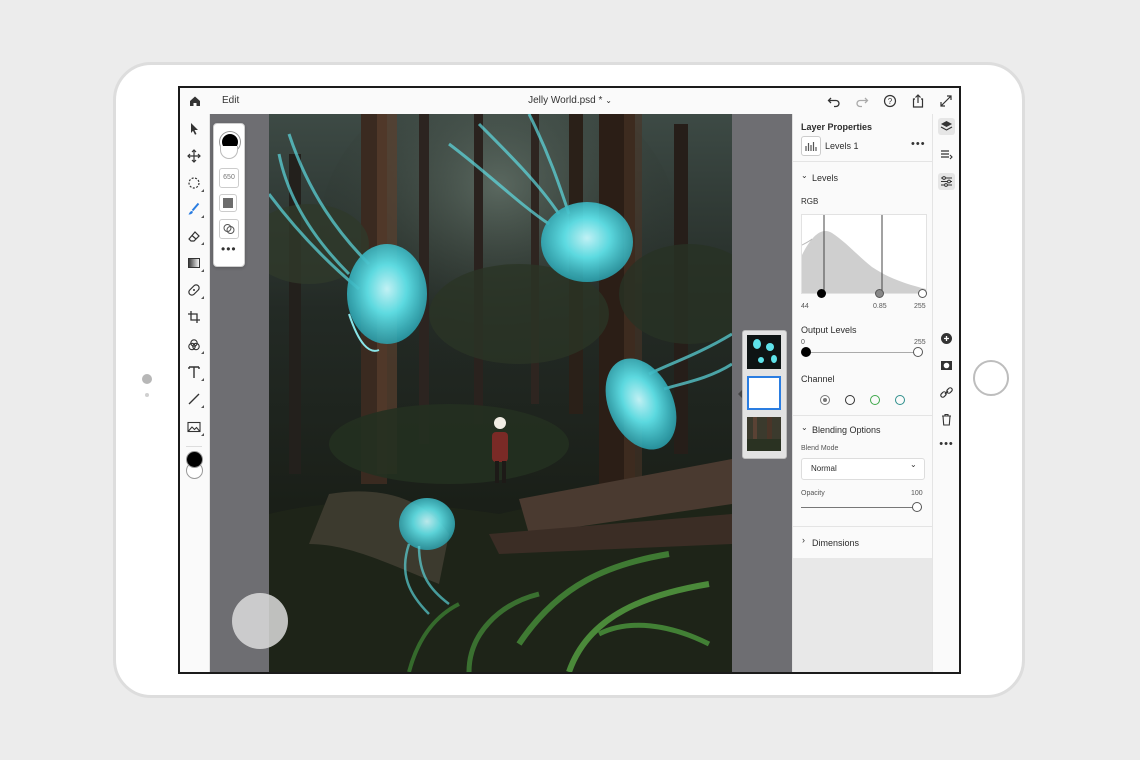 The image size is (1140, 760). What do you see at coordinates (875, 400) in the screenshot?
I see `channel-green-radio` at bounding box center [875, 400].